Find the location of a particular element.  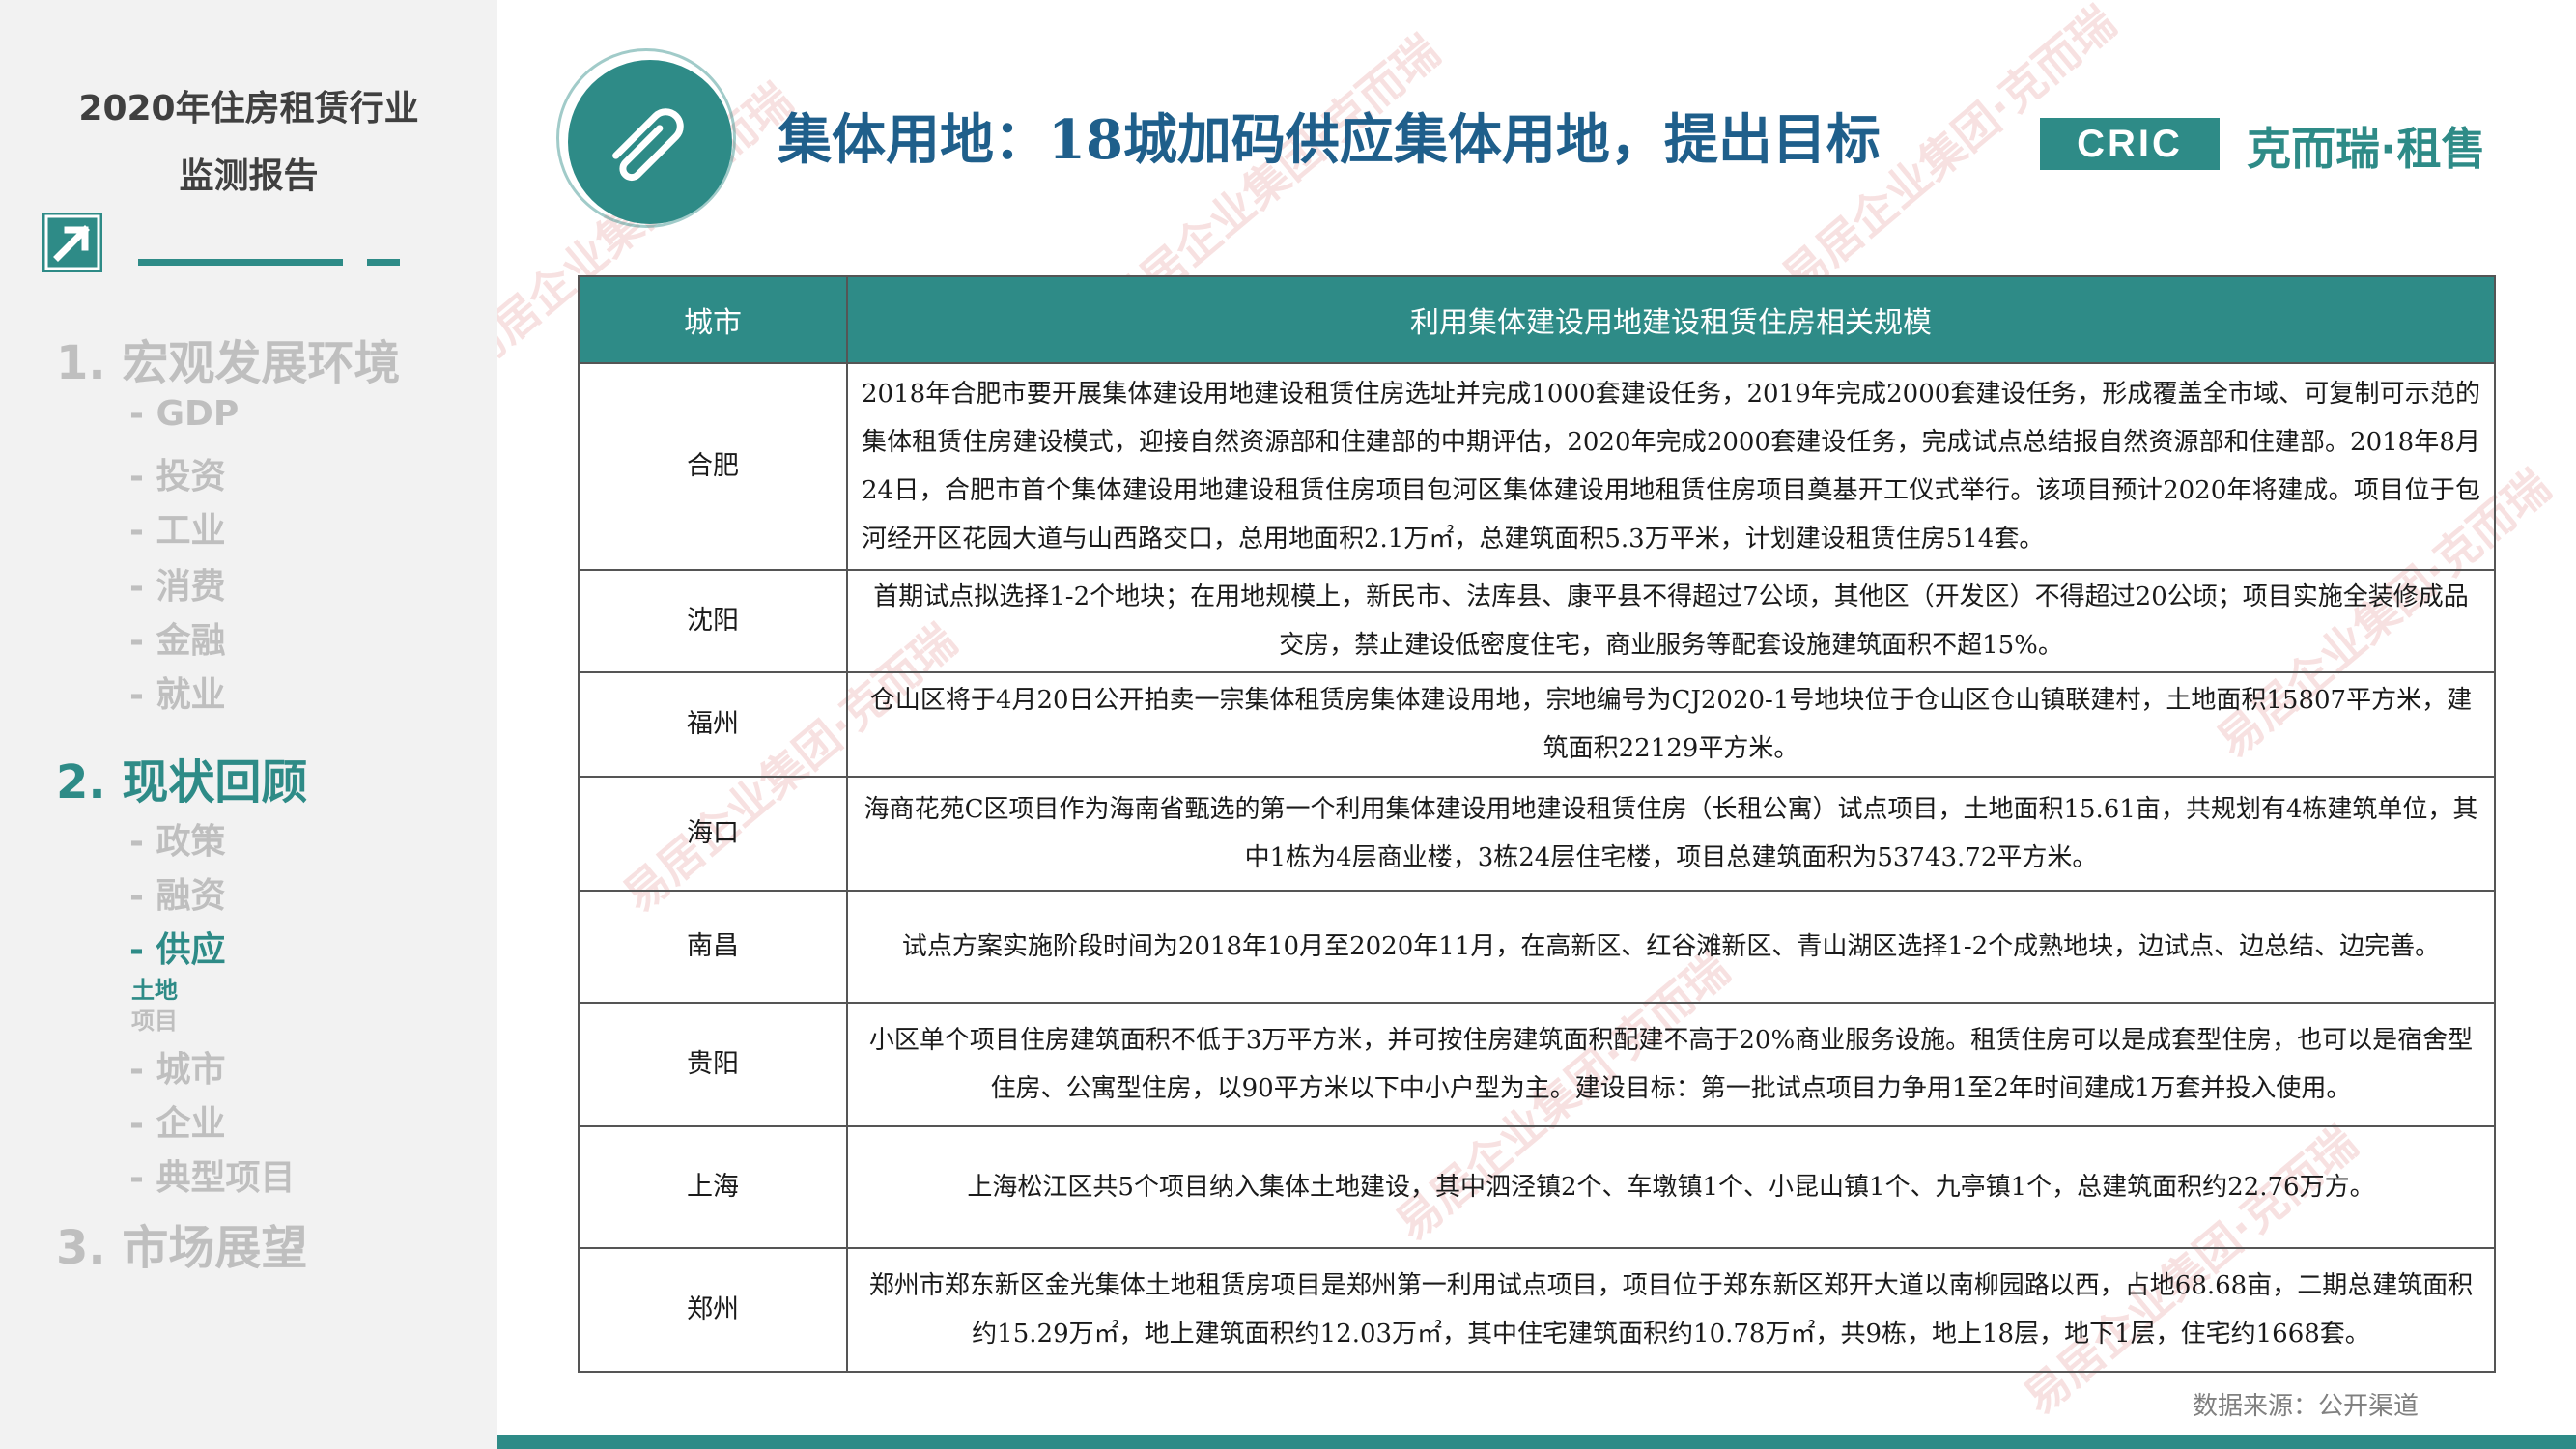

nav-section-macro: 1. 宏观发展环境 is located at coordinates (228, 358).